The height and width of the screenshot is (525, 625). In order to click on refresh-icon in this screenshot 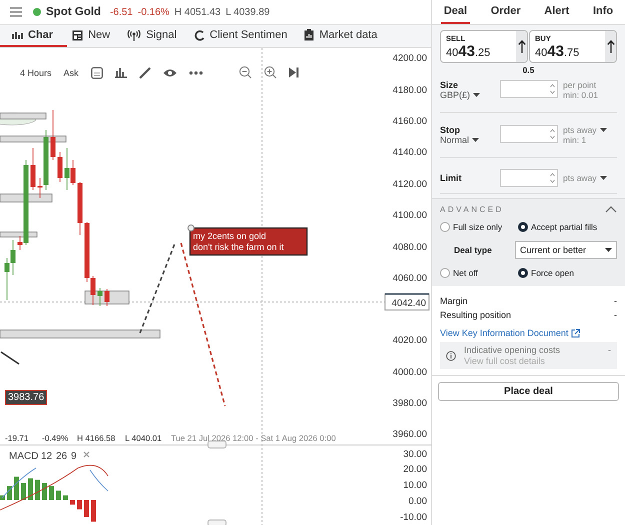, I will do `click(199, 35)`.